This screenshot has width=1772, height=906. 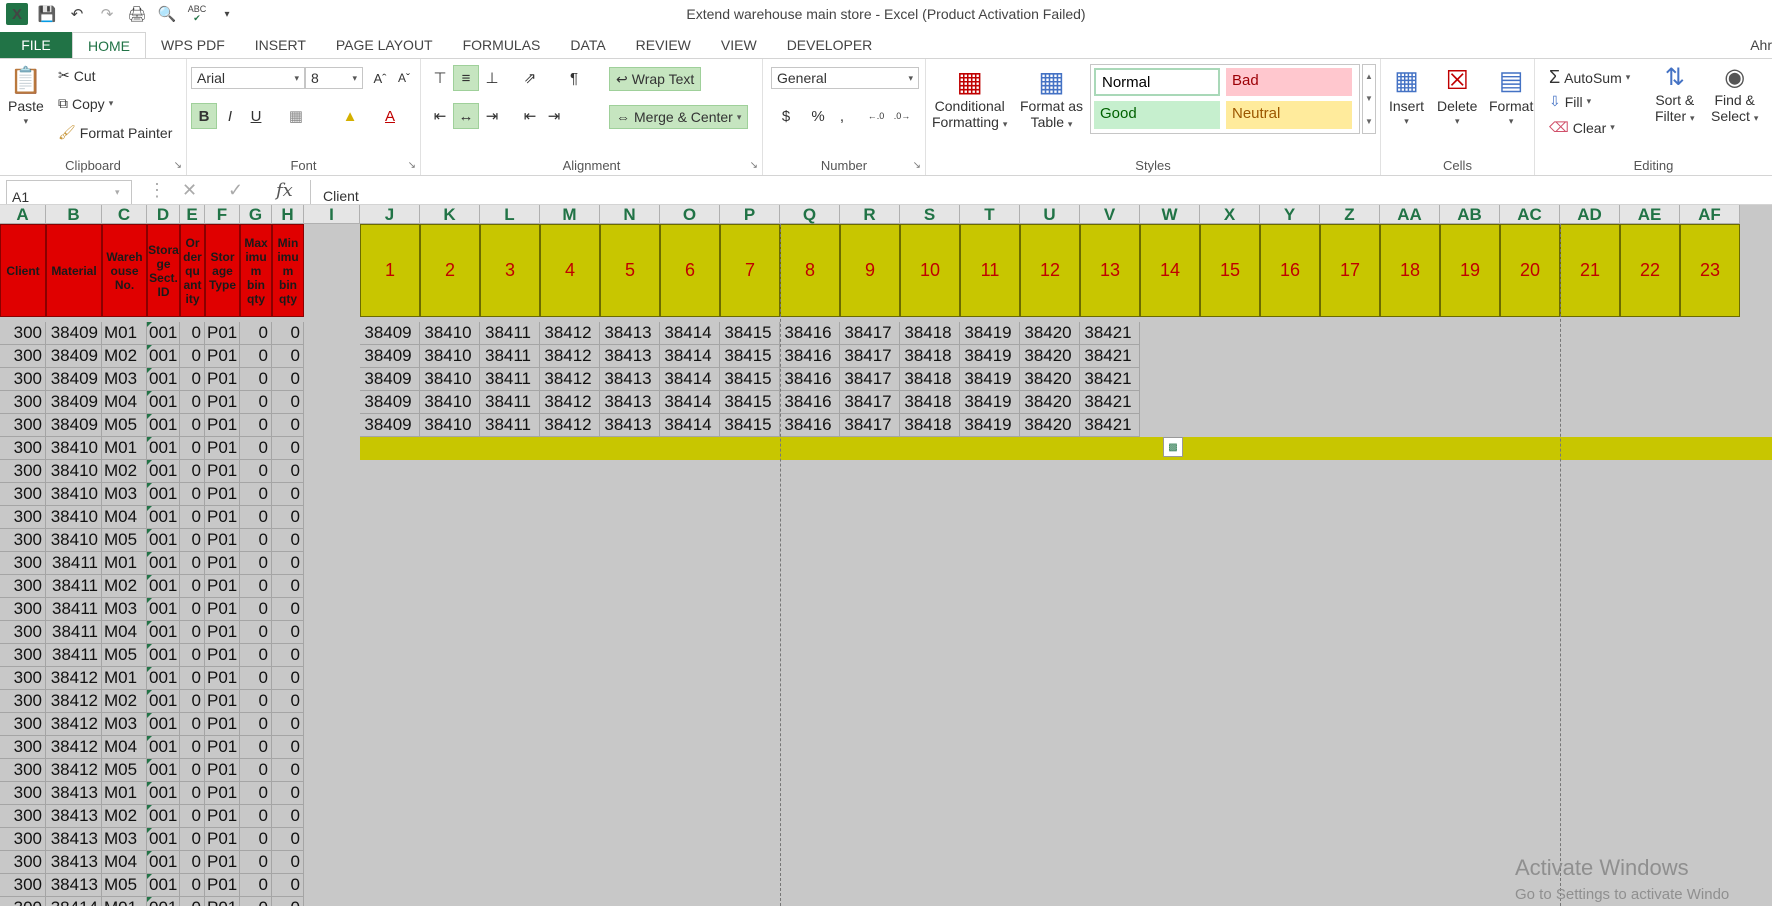 What do you see at coordinates (530, 116) in the screenshot?
I see `decrease-indent-icon: ⇤` at bounding box center [530, 116].